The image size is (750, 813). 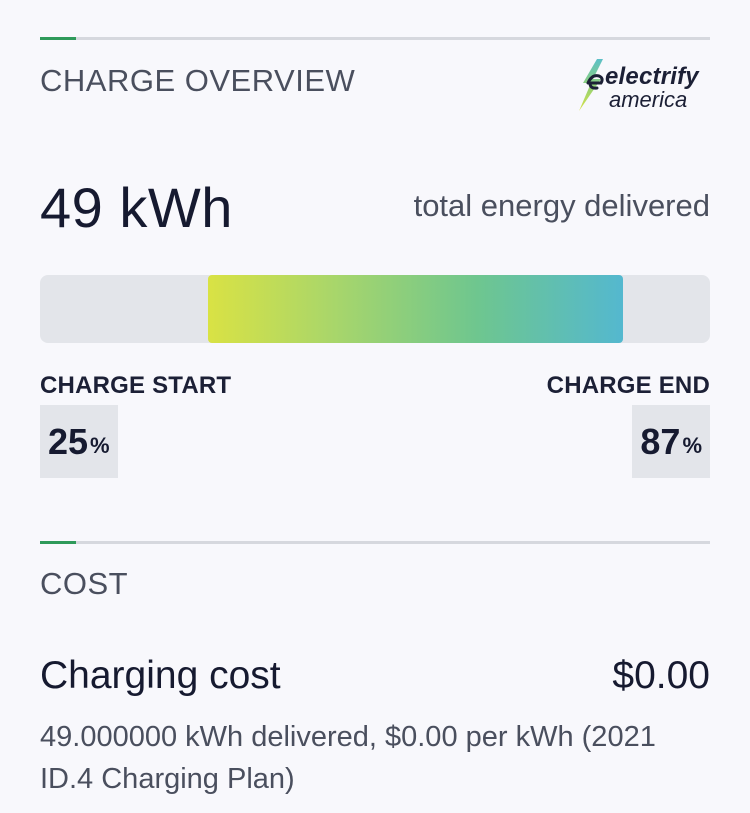 I want to click on charging-cost-value: $0.00, so click(x=661, y=675).